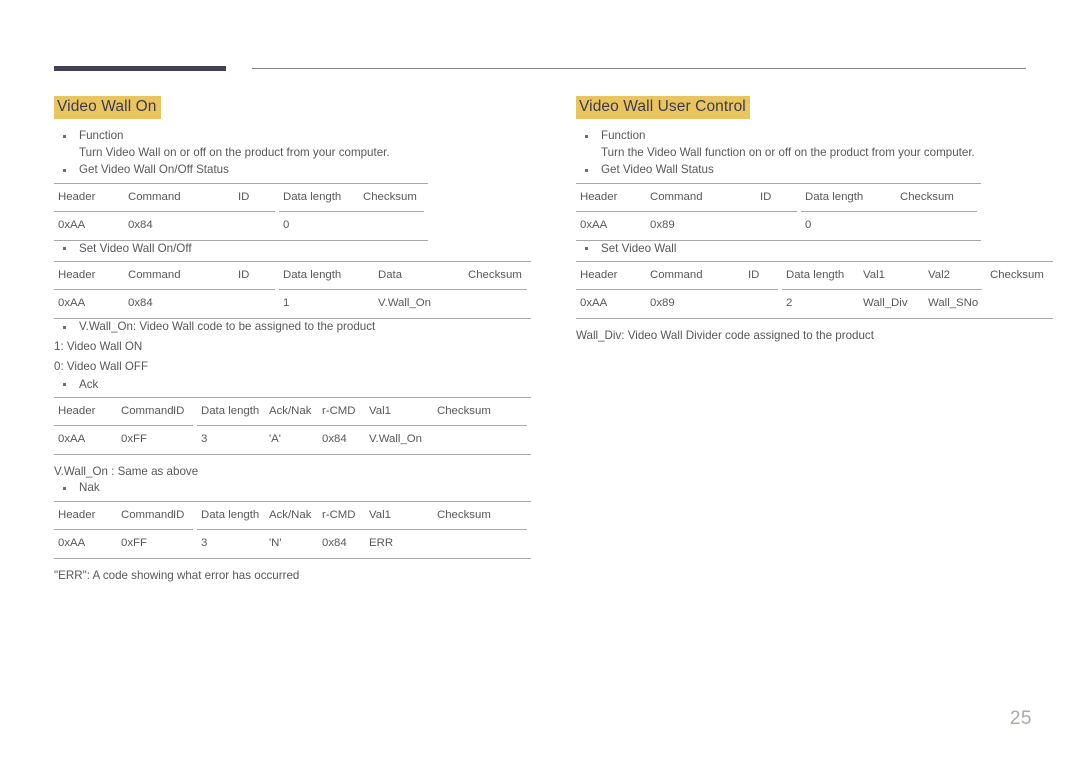 The height and width of the screenshot is (763, 1080). What do you see at coordinates (292, 488) in the screenshot?
I see `bullet-item: Nak` at bounding box center [292, 488].